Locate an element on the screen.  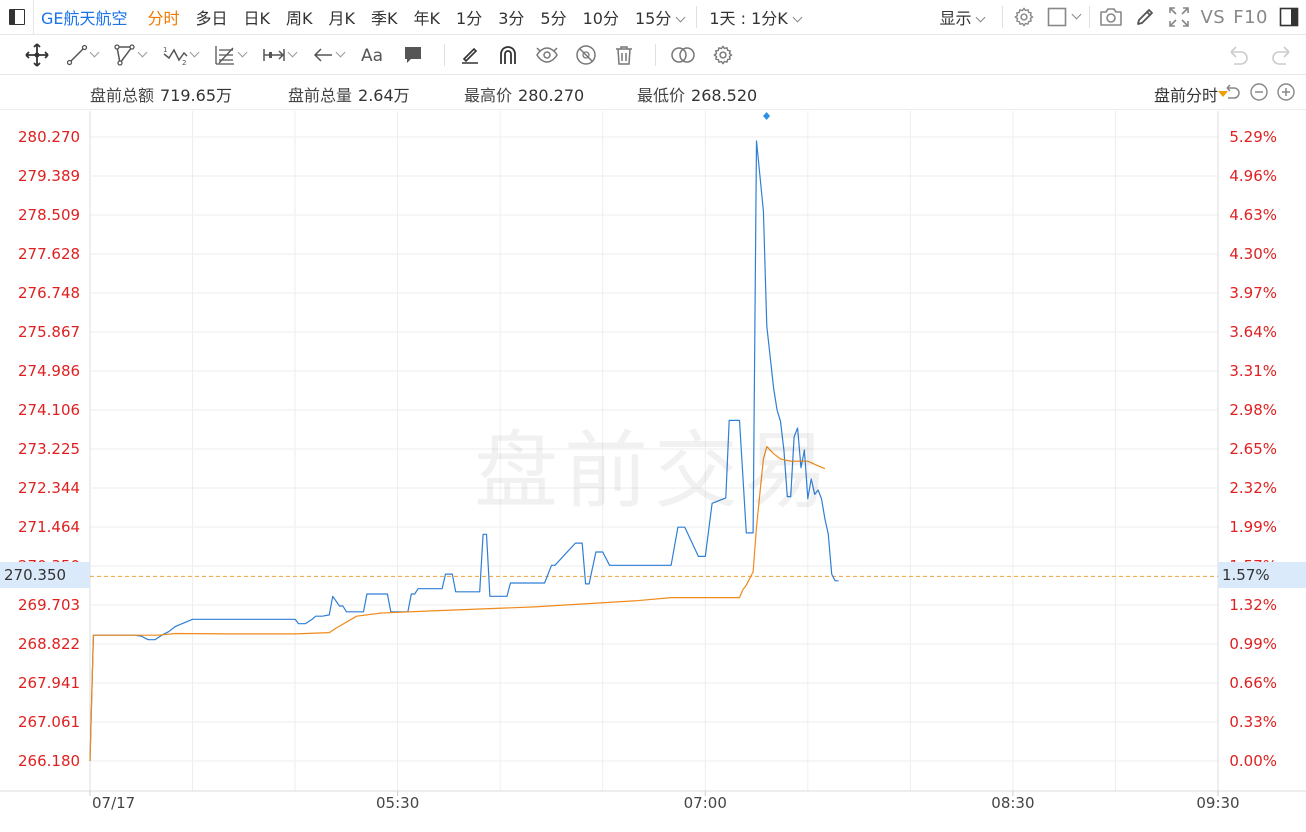
stat-low-value: 268.520 is located at coordinates (724, 95).